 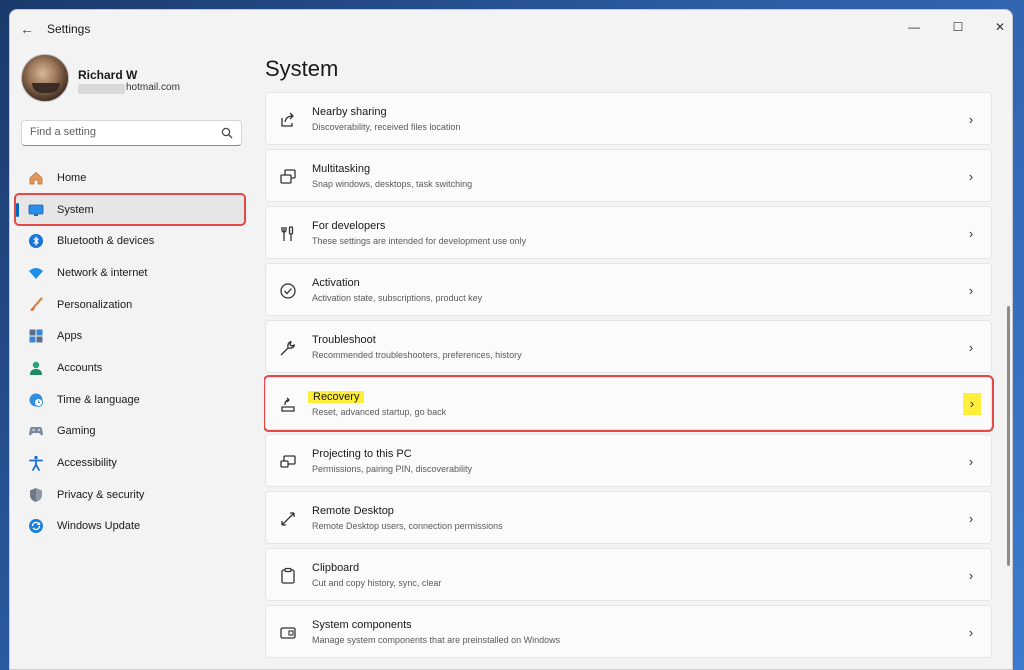 I want to click on accessibility-icon, so click(x=36, y=463).